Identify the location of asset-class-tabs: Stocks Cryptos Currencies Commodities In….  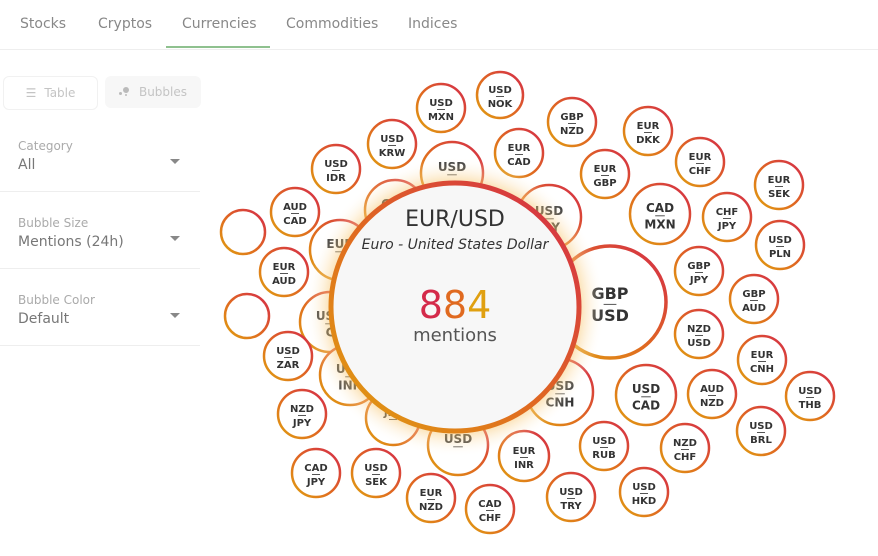
(439, 25).